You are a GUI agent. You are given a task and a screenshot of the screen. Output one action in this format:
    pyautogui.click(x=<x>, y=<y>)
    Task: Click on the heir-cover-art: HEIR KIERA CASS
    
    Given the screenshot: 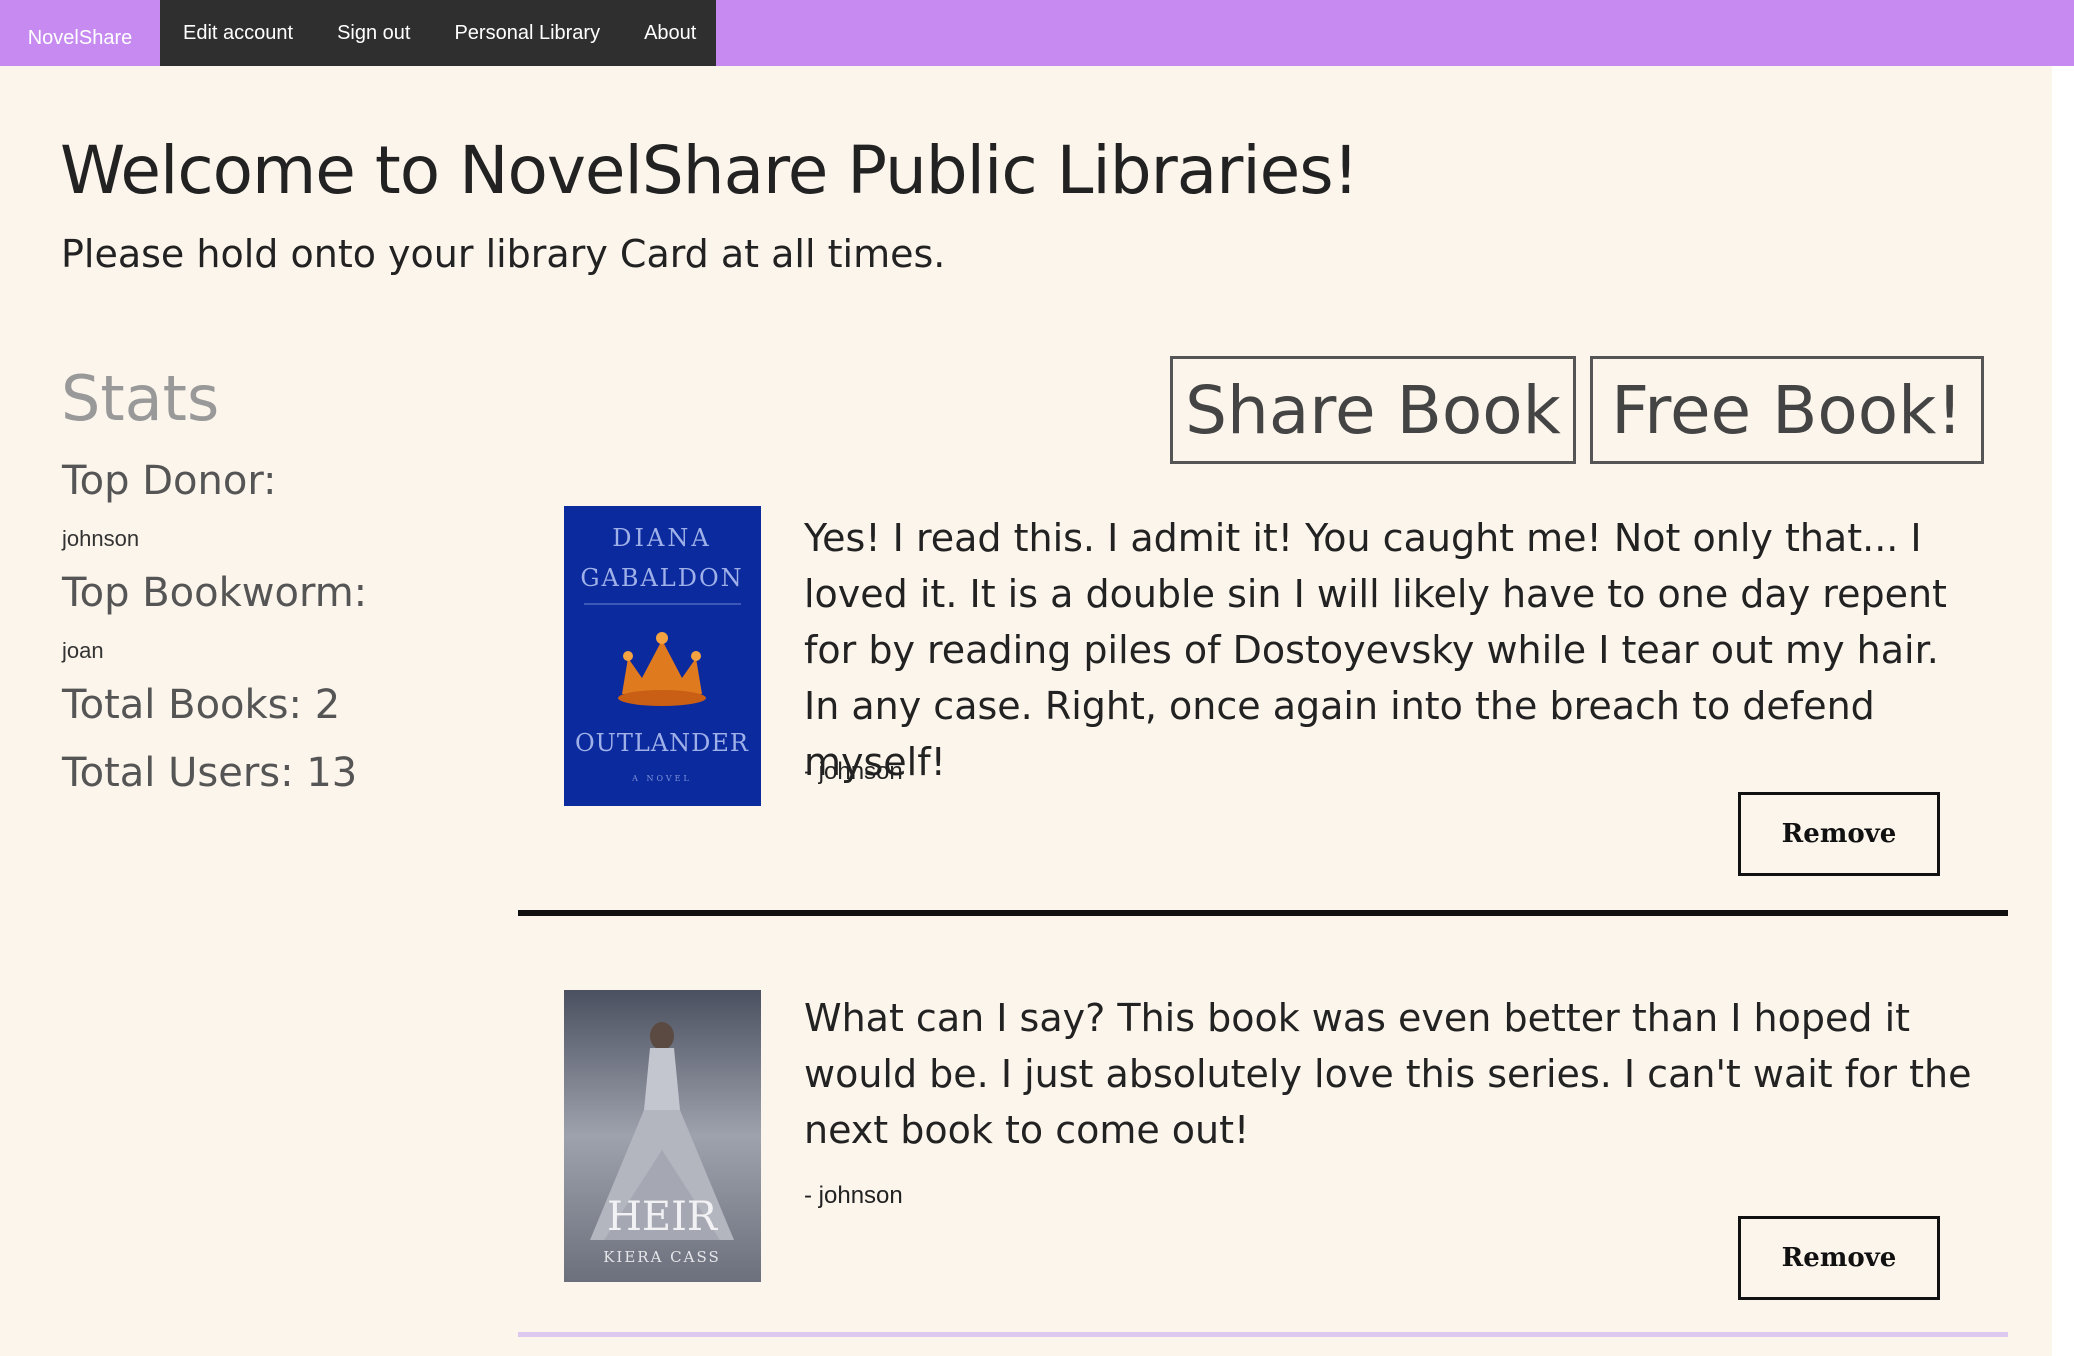 What is the action you would take?
    pyautogui.click(x=662, y=1136)
    